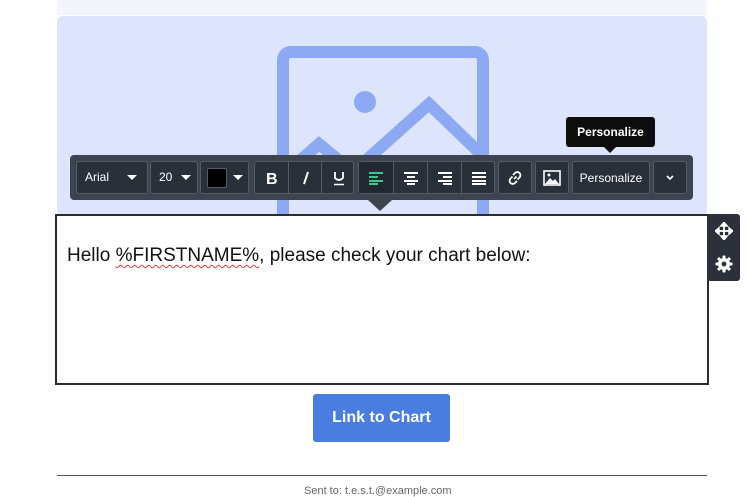 The height and width of the screenshot is (497, 746). I want to click on move-icon, so click(723, 230).